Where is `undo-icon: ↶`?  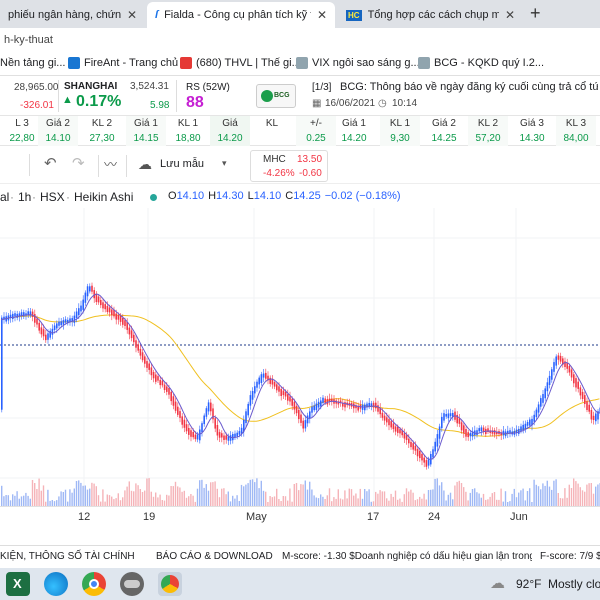 undo-icon: ↶ is located at coordinates (50, 163).